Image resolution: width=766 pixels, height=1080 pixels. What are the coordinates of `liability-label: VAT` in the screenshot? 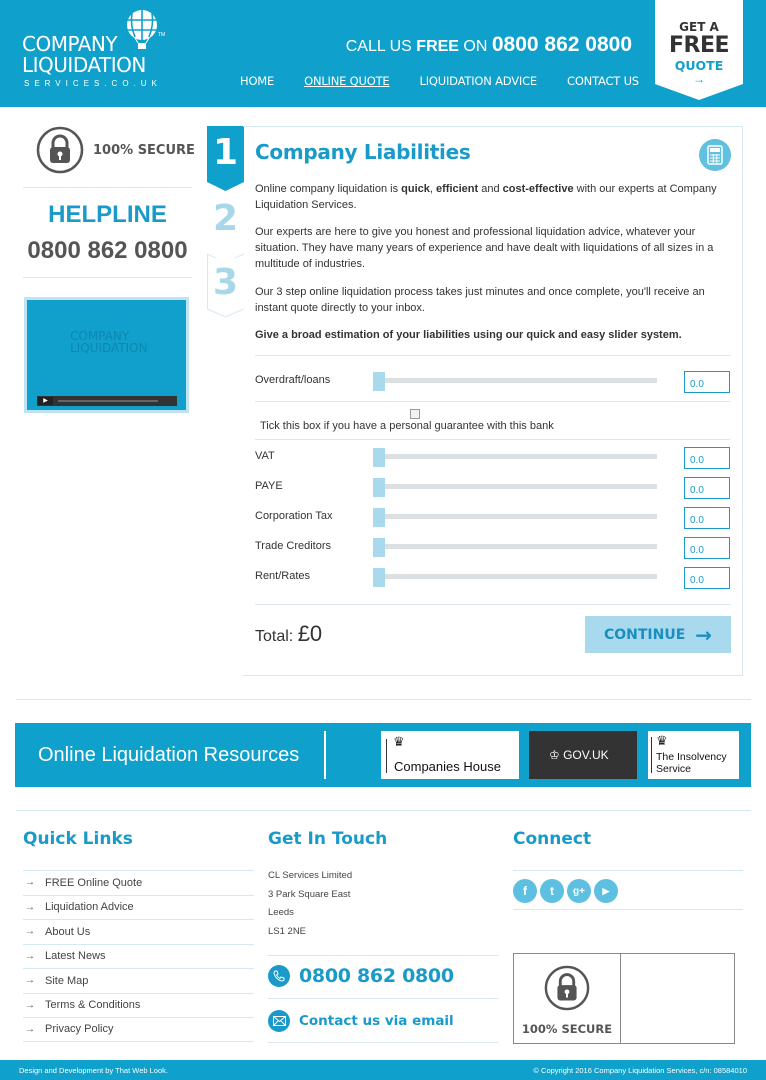 It's located at (265, 456).